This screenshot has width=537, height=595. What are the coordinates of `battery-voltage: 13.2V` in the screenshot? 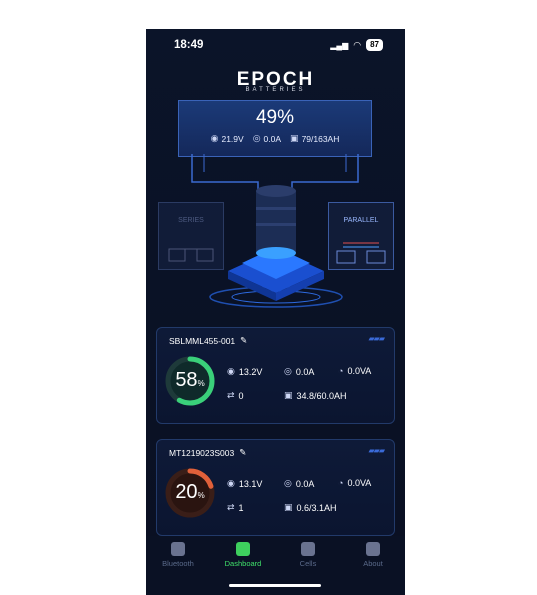 It's located at (250, 371).